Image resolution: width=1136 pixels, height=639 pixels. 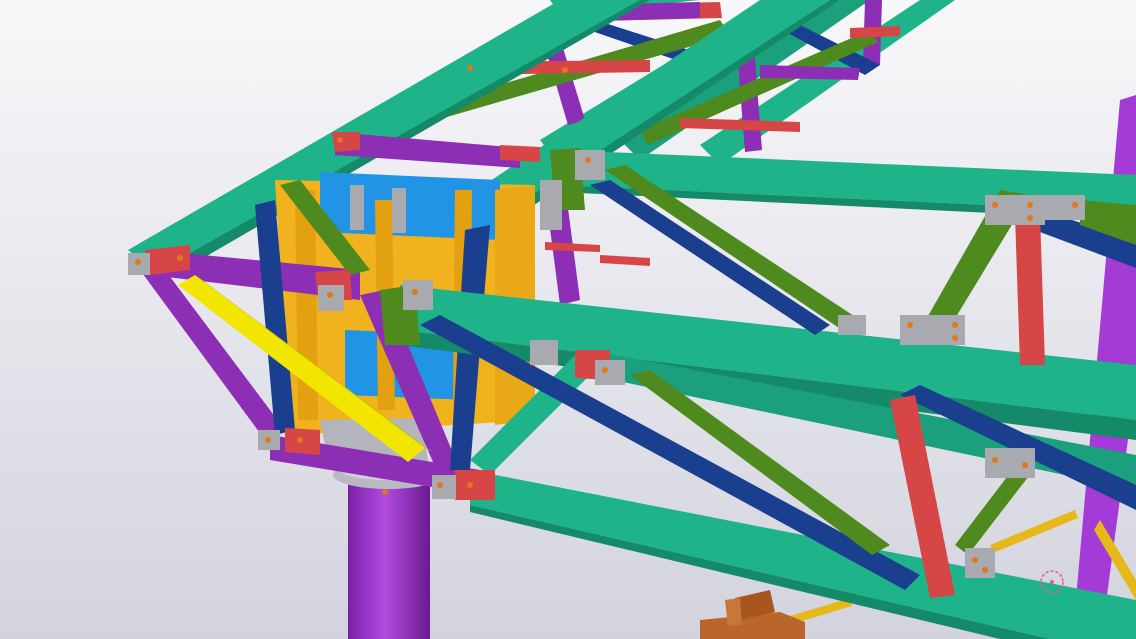 What do you see at coordinates (733, 612) in the screenshot?
I see `timber-block-side` at bounding box center [733, 612].